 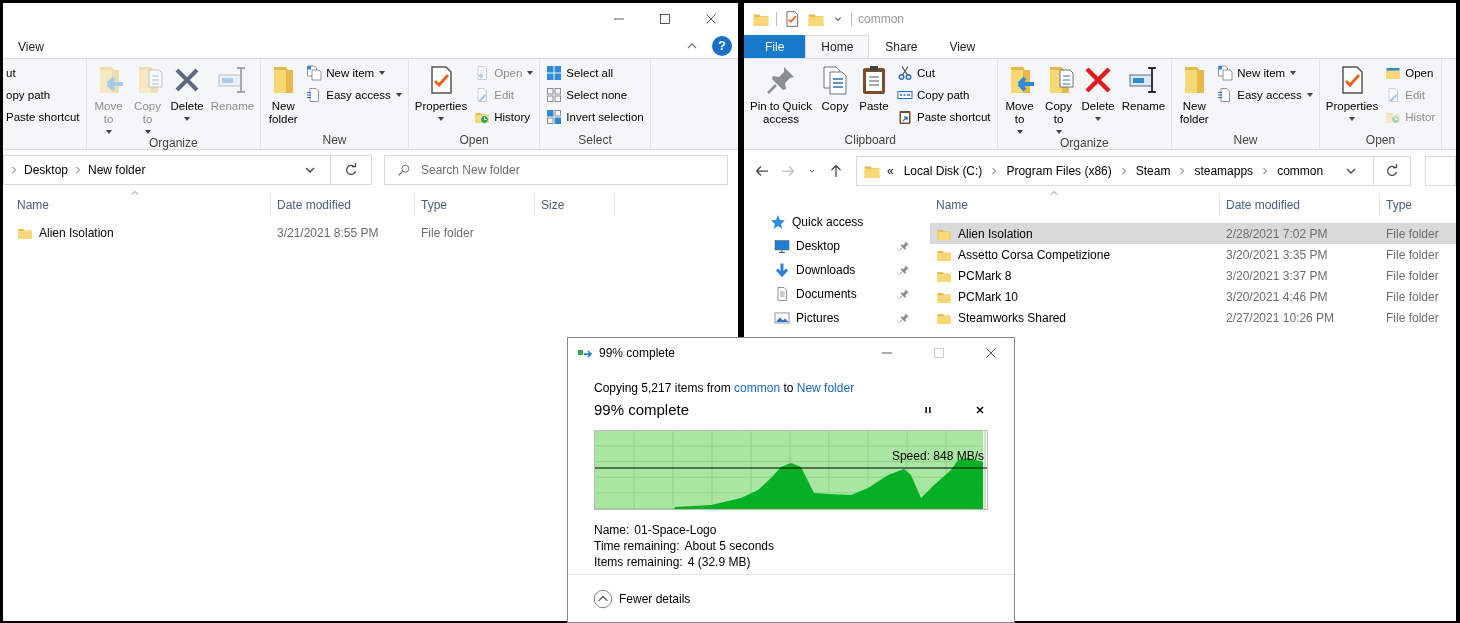 I want to click on target-link: New folder, so click(x=825, y=388).